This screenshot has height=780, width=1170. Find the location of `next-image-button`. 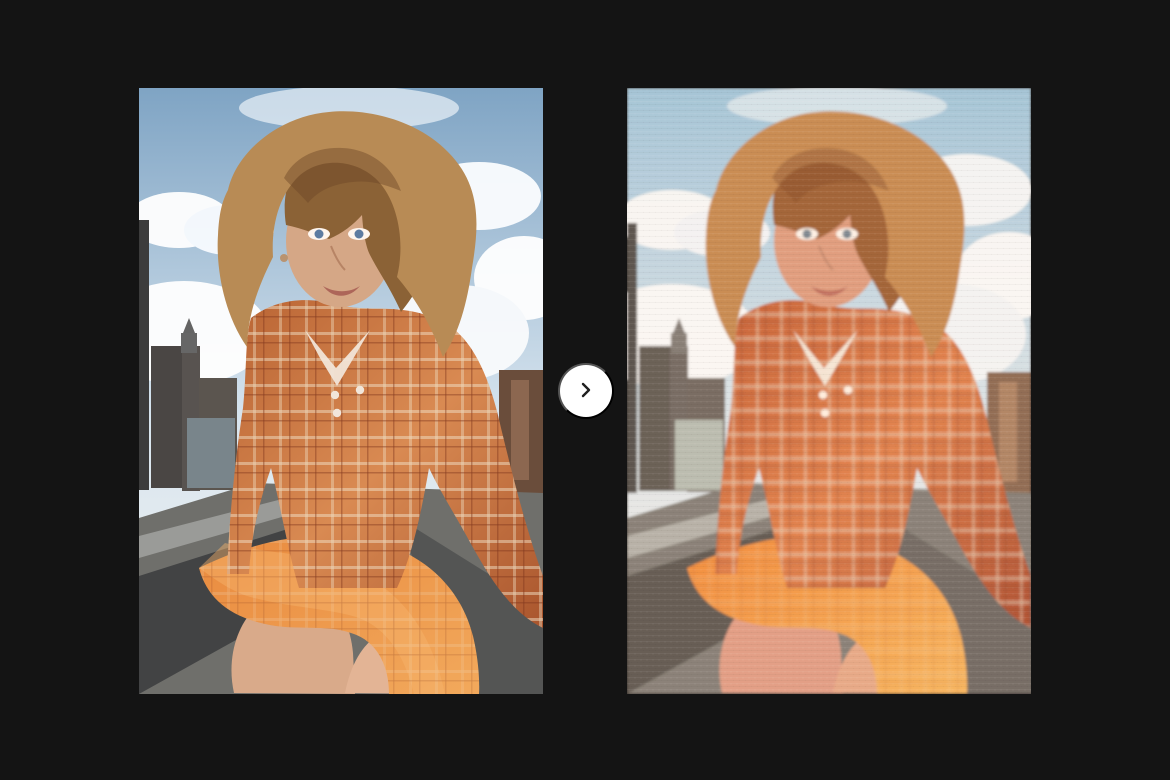

next-image-button is located at coordinates (586, 391).